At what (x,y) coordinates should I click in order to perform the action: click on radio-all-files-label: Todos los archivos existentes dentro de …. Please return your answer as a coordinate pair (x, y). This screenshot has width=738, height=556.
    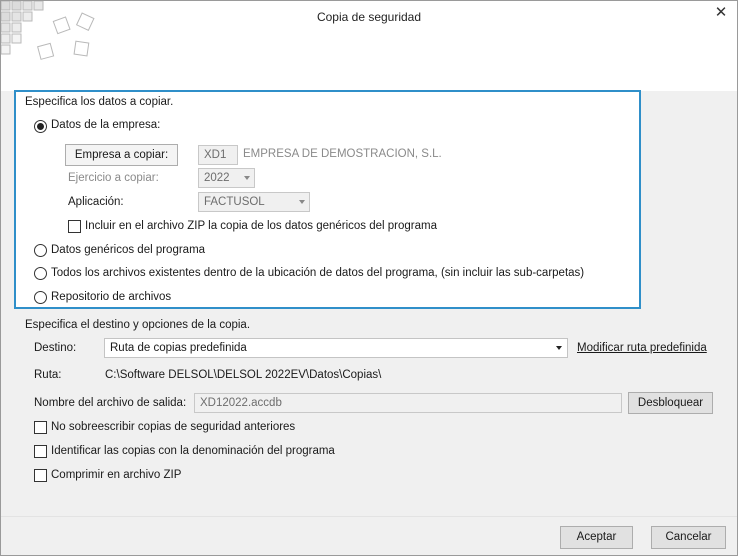
    Looking at the image, I should click on (317, 273).